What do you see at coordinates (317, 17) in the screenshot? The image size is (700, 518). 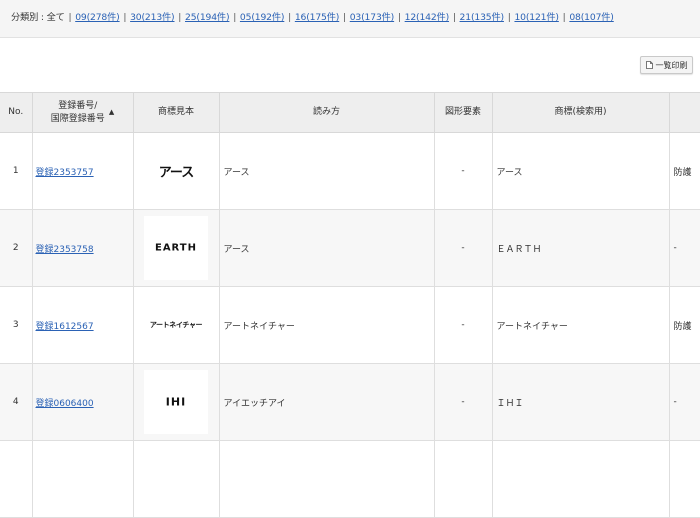 I see `filter-link-16: 16(175件)` at bounding box center [317, 17].